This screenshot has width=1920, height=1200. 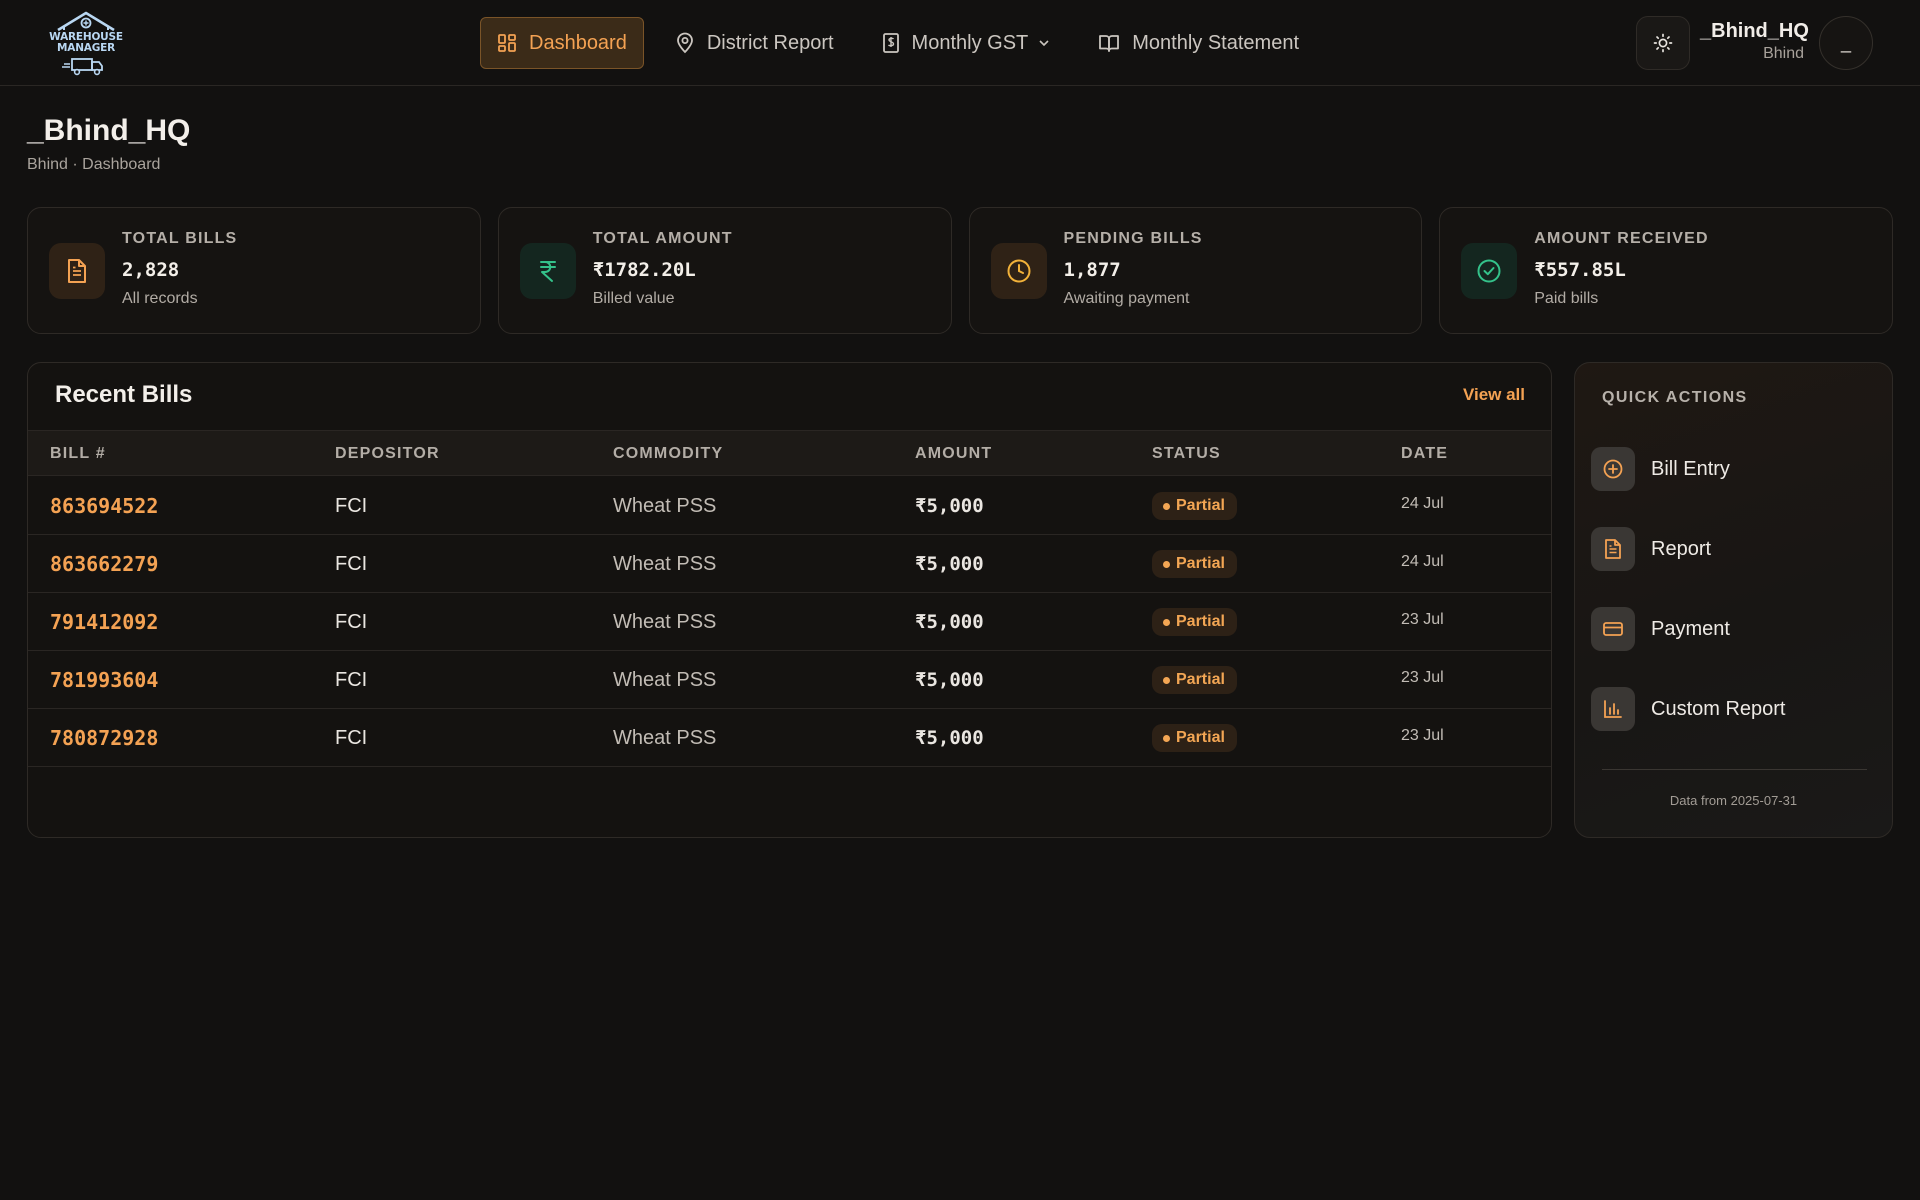 I want to click on nav-monthly-gst: Monthly GST, so click(x=966, y=43).